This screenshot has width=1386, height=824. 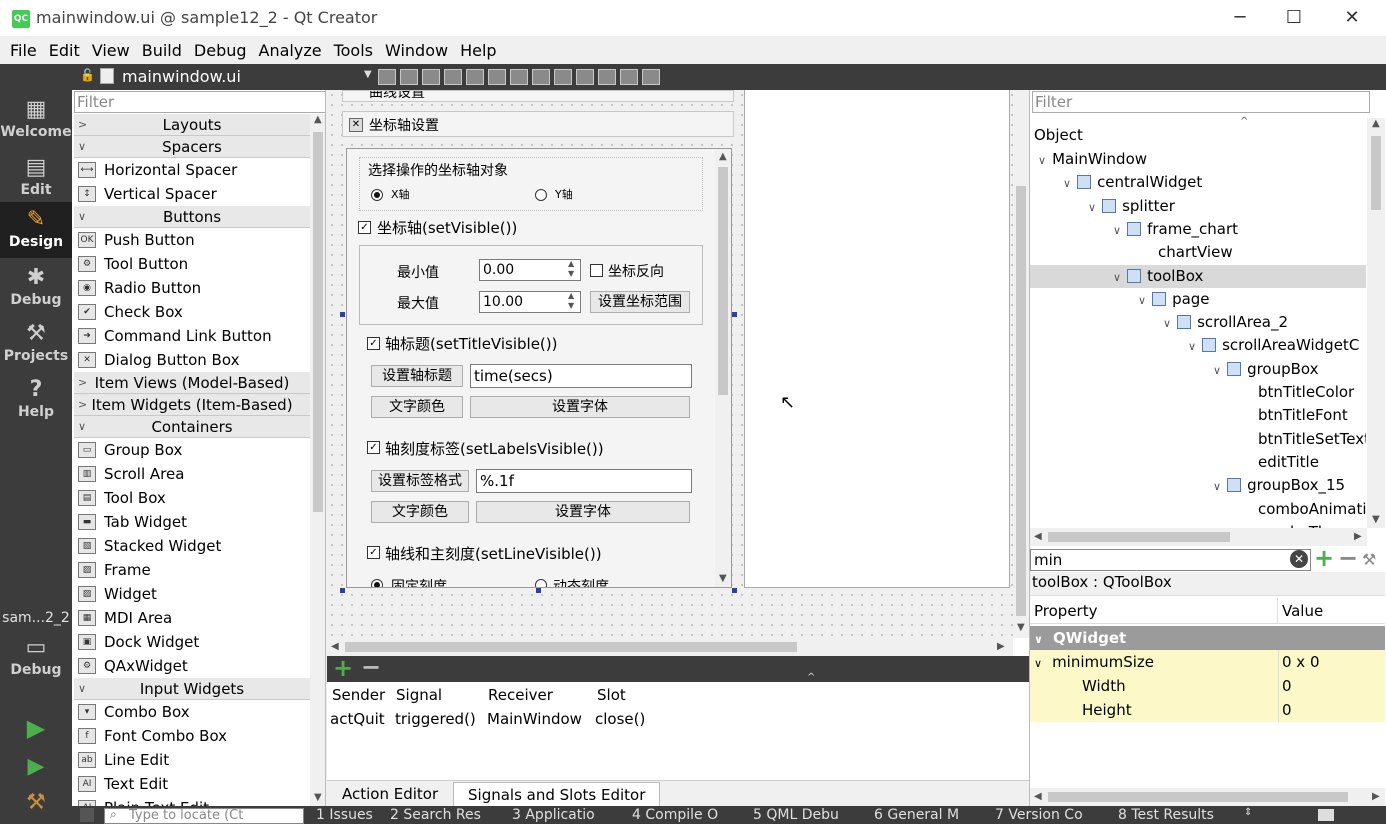 I want to click on property-value: 0, so click(x=1287, y=710).